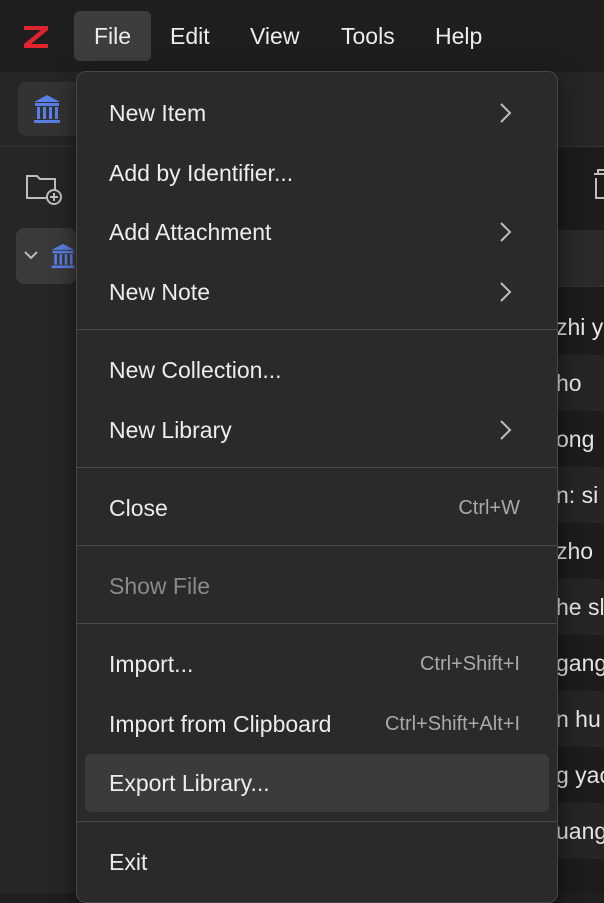  Describe the element at coordinates (452, 724) in the screenshot. I see `shortcut-label: Ctrl+Shift+Alt+I` at that location.